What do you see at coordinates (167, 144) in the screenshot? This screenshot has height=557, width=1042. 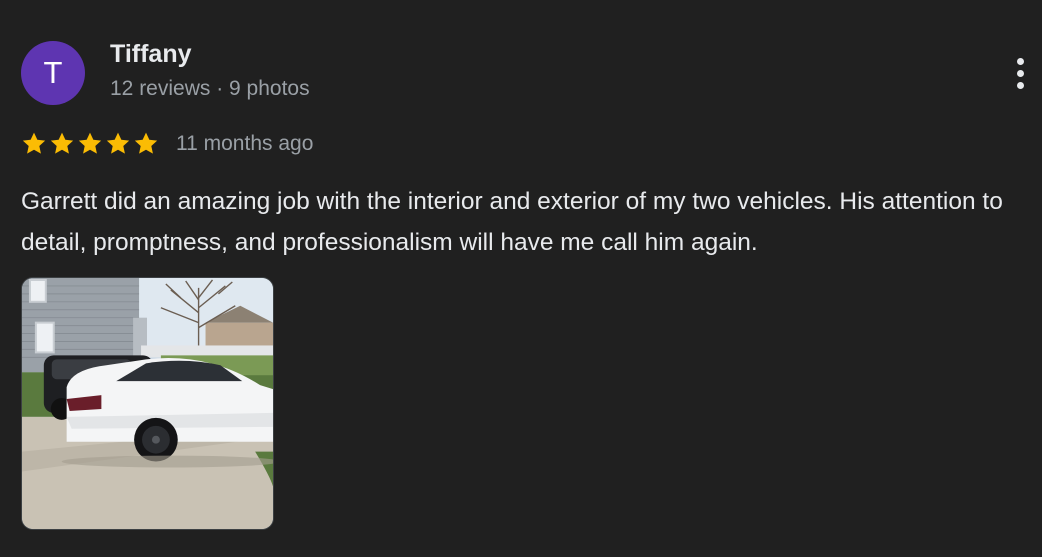 I see `rating-row: 11 months ago` at bounding box center [167, 144].